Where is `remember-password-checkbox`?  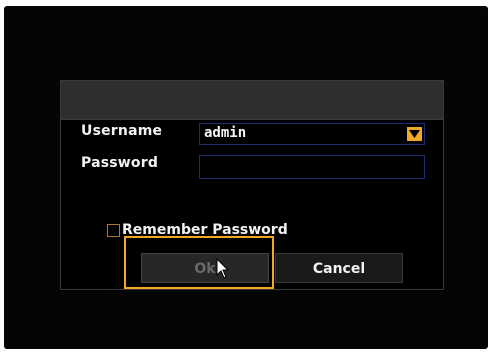
remember-password-checkbox is located at coordinates (113, 230).